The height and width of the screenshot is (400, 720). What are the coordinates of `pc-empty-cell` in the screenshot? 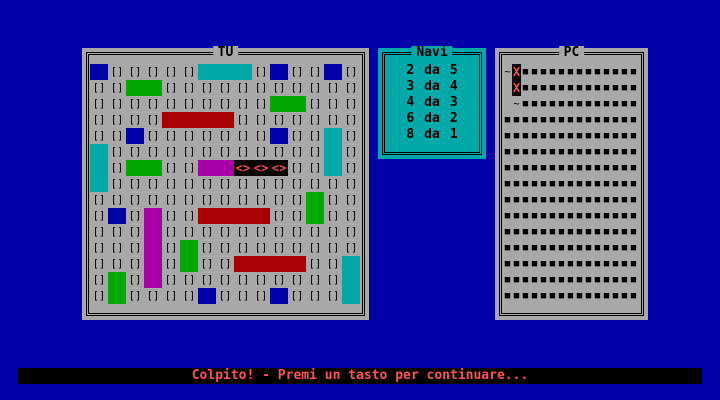 It's located at (507, 104).